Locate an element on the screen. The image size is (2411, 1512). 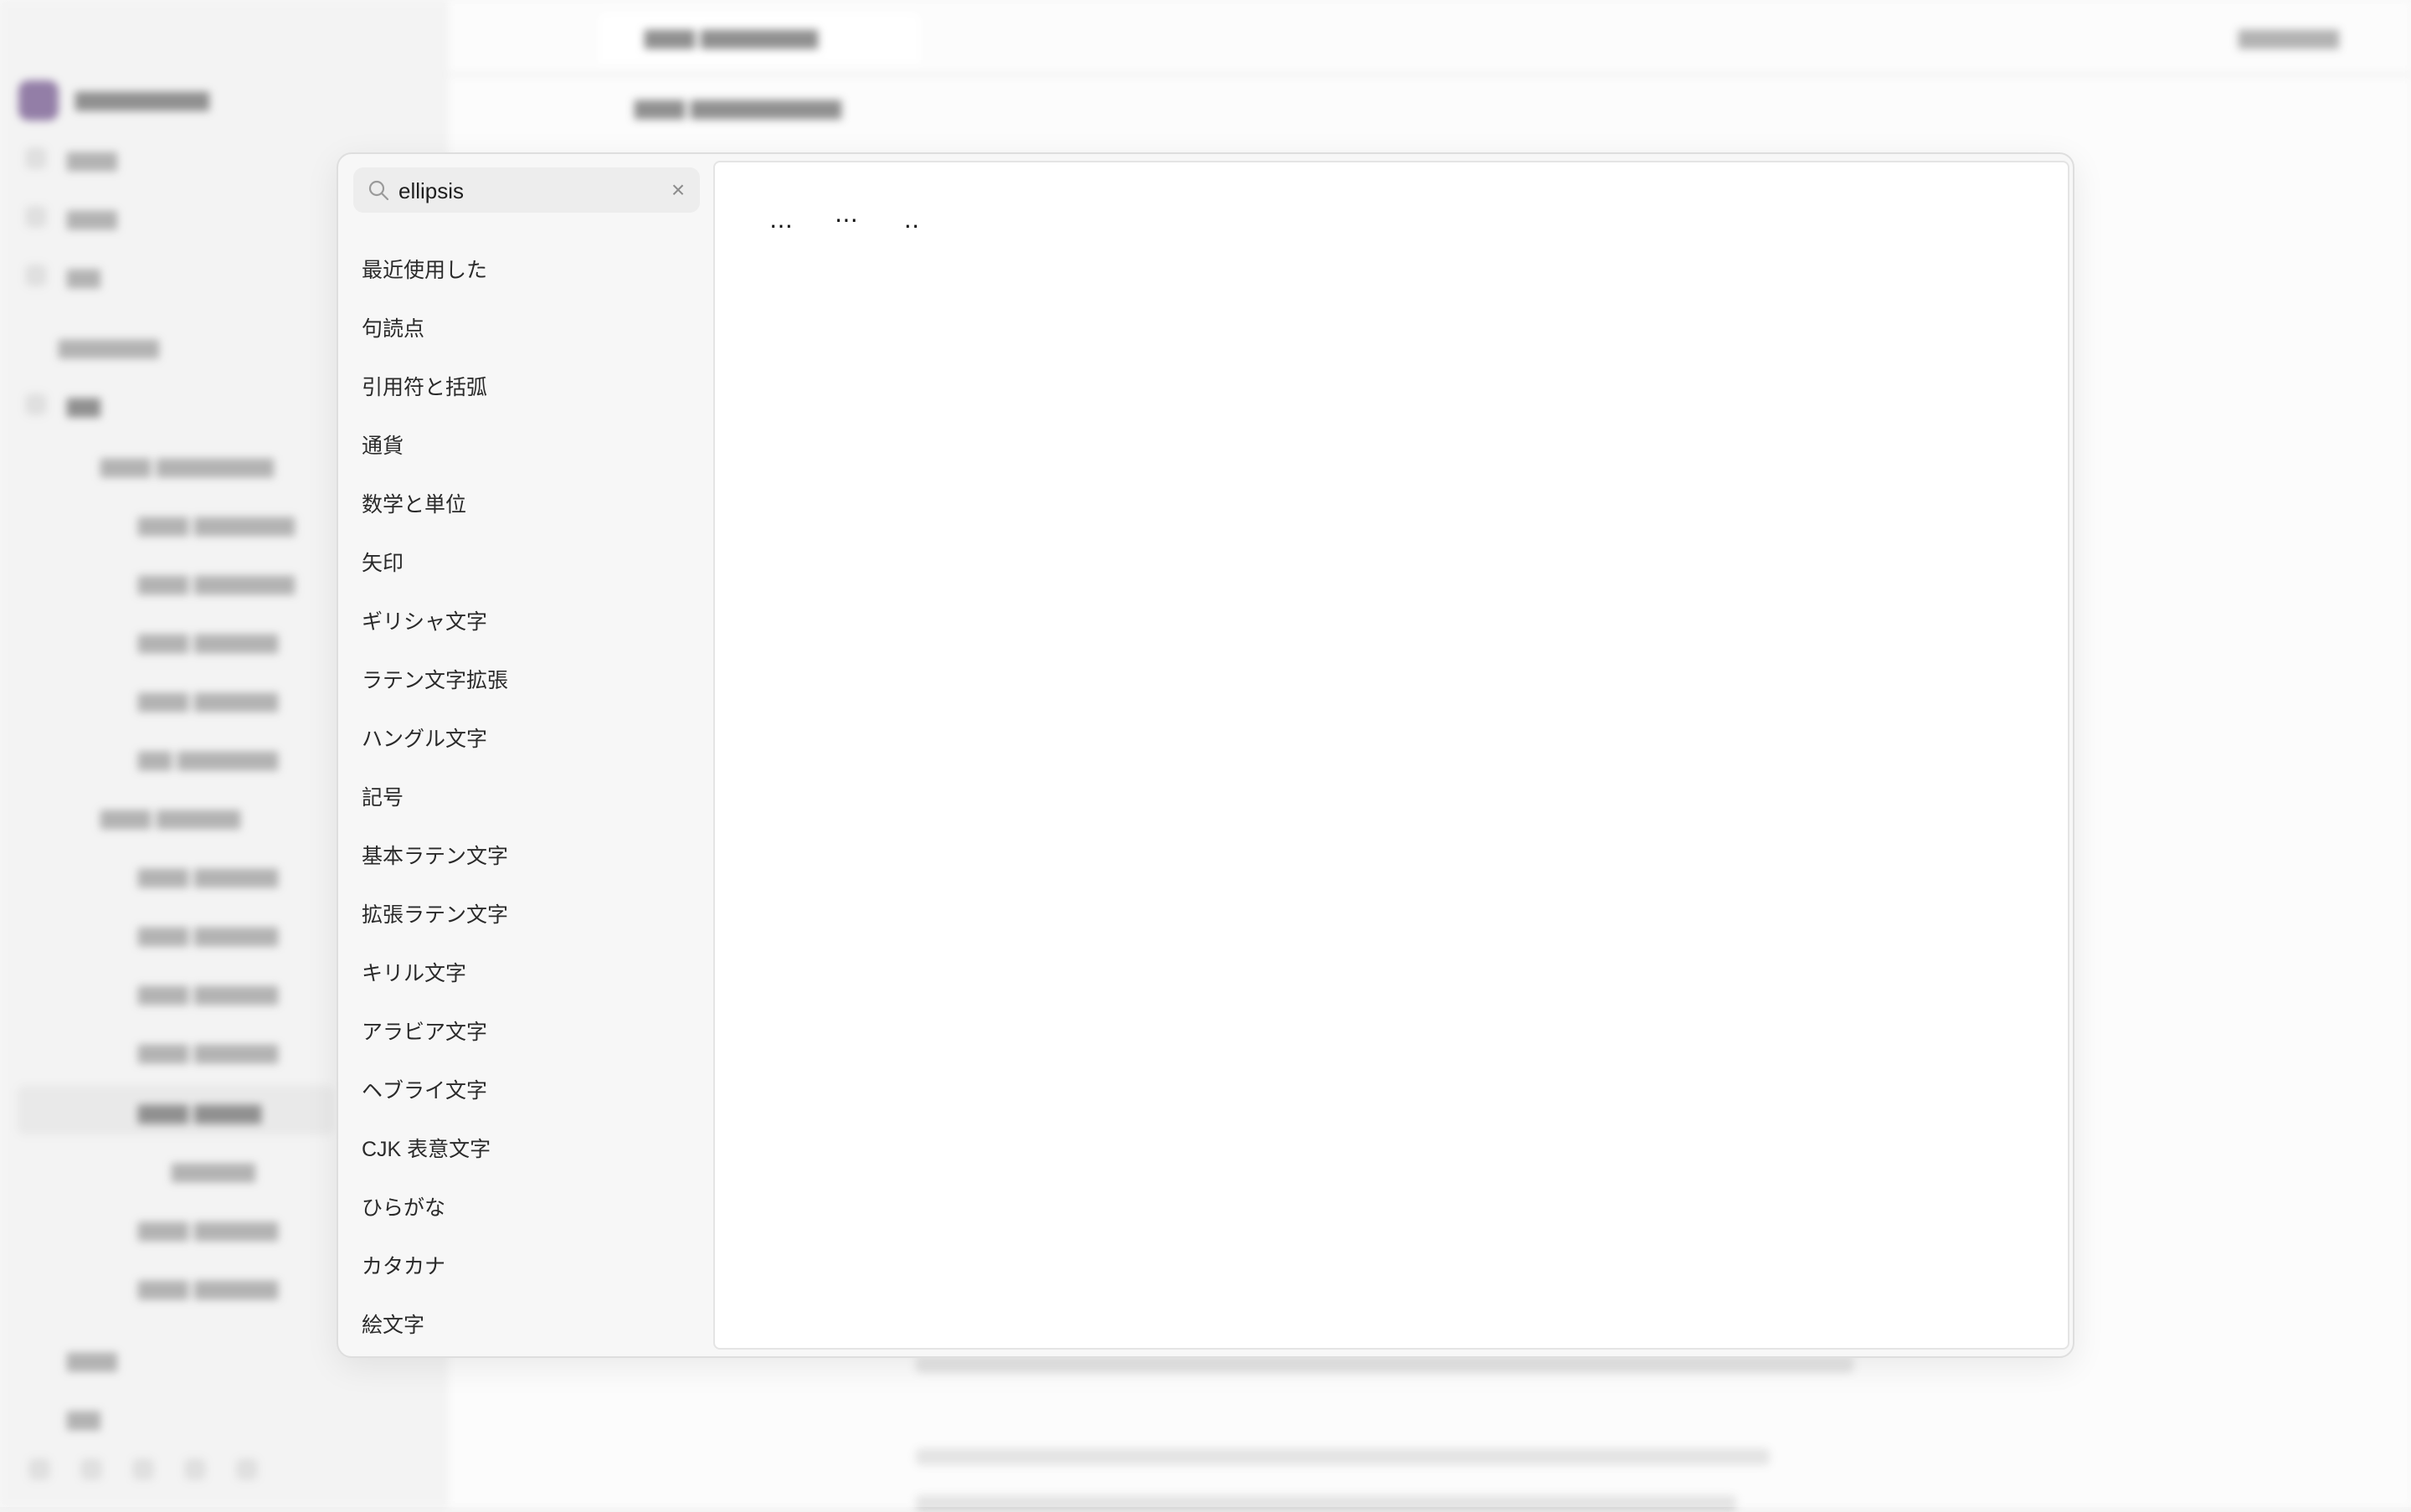
character-result: ‥ is located at coordinates (911, 219).